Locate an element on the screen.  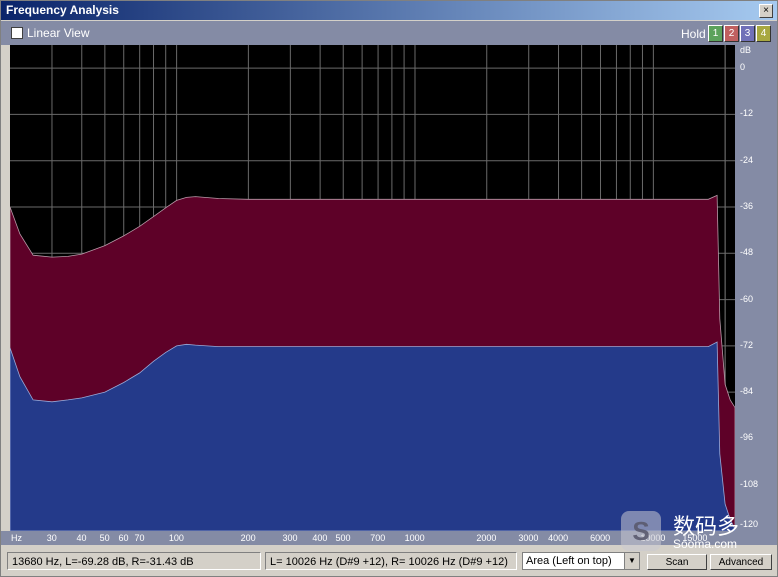
hold-button-1: 1 is located at coordinates (715, 33).